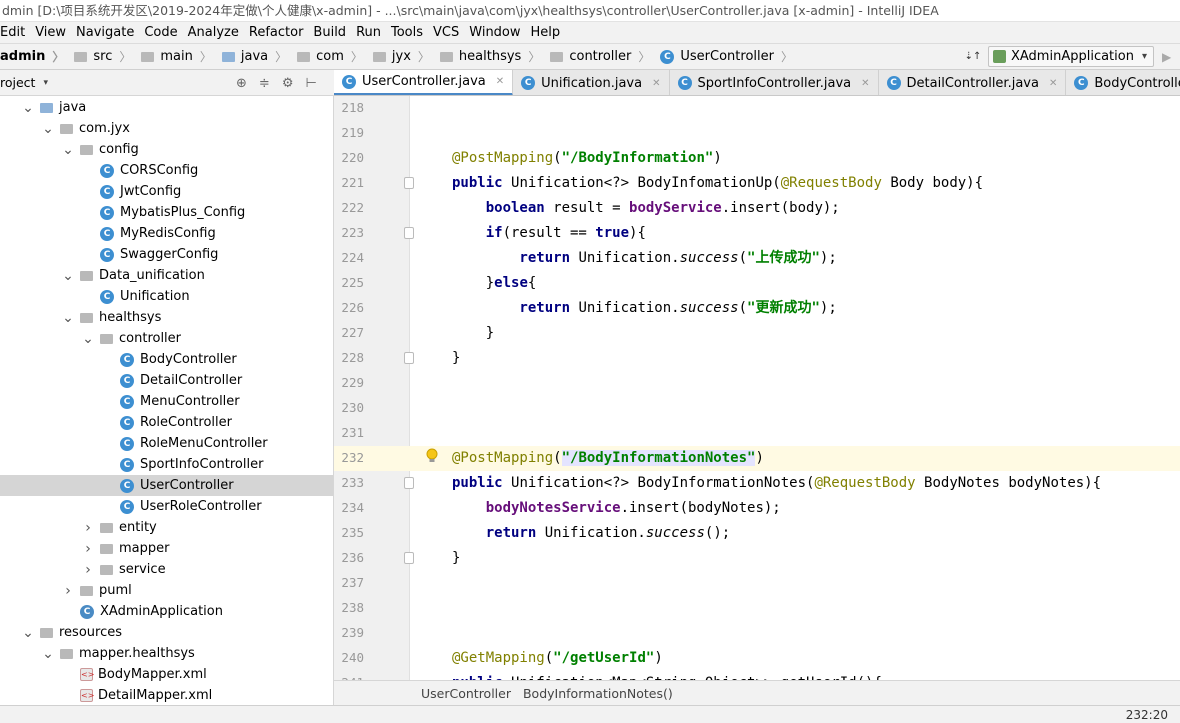 The height and width of the screenshot is (723, 1180). What do you see at coordinates (973, 82) in the screenshot?
I see `tab-detailcontroller-java: C DetailController.java ✕` at bounding box center [973, 82].